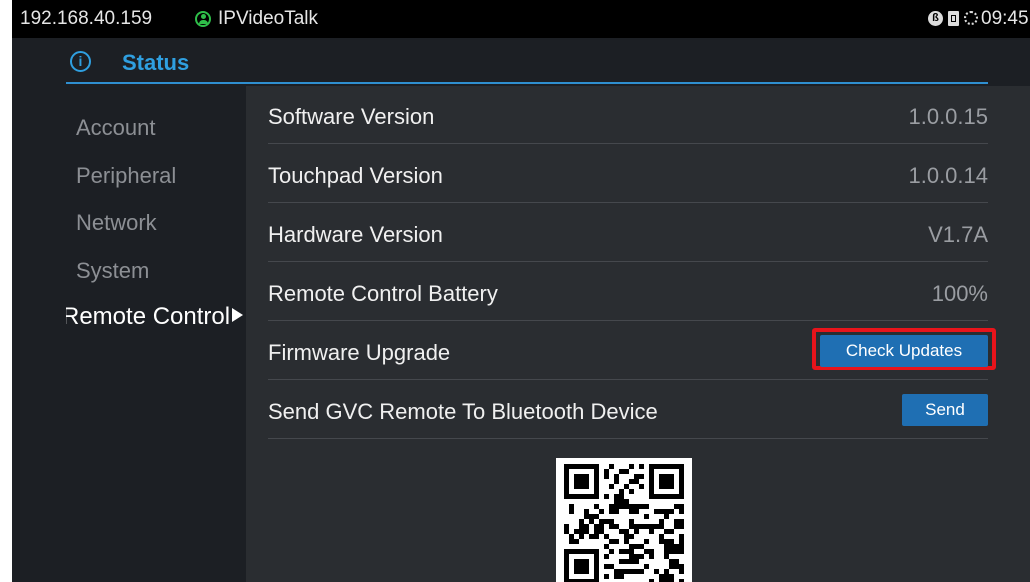 Image resolution: width=1030 pixels, height=582 pixels. I want to click on sidebar-item-system: System, so click(112, 271).